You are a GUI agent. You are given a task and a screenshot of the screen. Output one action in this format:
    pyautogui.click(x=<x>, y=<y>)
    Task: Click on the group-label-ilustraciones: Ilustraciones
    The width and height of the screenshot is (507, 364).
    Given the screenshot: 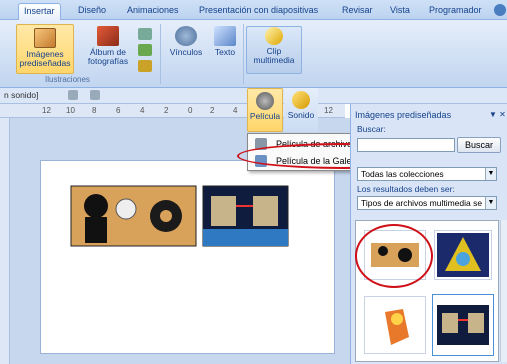 What is the action you would take?
    pyautogui.click(x=67, y=79)
    